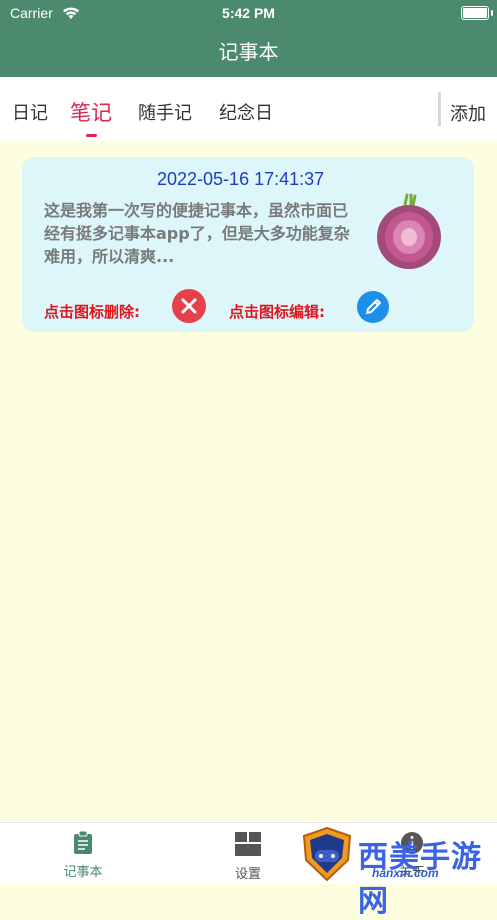 Image resolution: width=497 pixels, height=920 pixels. Describe the element at coordinates (91, 112) in the screenshot. I see `tab-notes: 笔记` at that location.